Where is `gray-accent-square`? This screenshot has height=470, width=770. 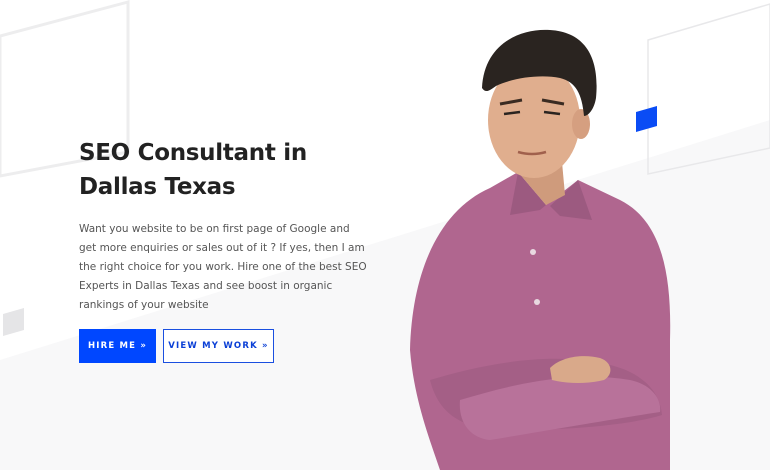
gray-accent-square is located at coordinates (13, 322).